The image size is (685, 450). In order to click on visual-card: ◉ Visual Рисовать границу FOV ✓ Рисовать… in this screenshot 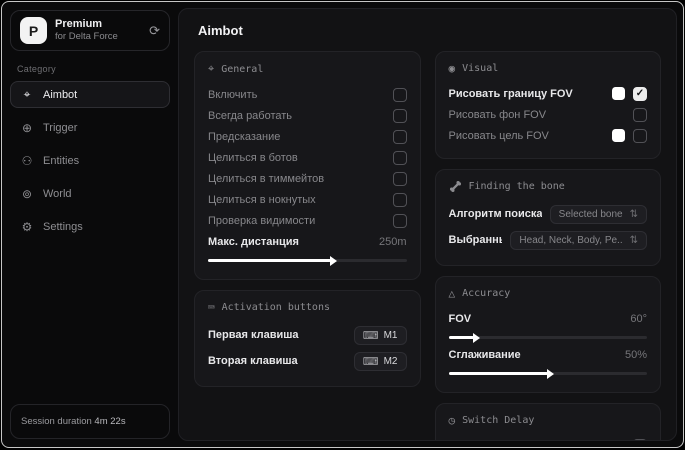, I will do `click(547, 105)`.